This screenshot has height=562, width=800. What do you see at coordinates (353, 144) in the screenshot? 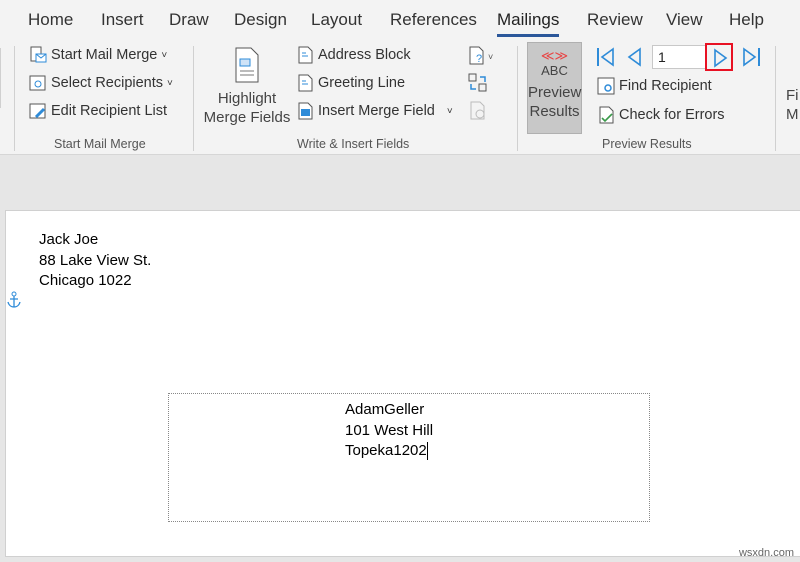
I see `group-label-write-insert: Write & Insert Fields` at bounding box center [353, 144].